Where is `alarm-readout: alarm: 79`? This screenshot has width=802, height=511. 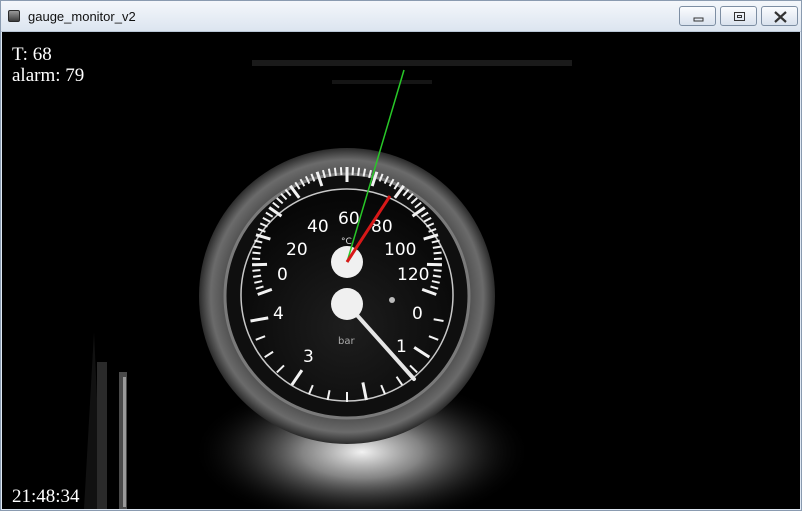 alarm-readout: alarm: 79 is located at coordinates (48, 75).